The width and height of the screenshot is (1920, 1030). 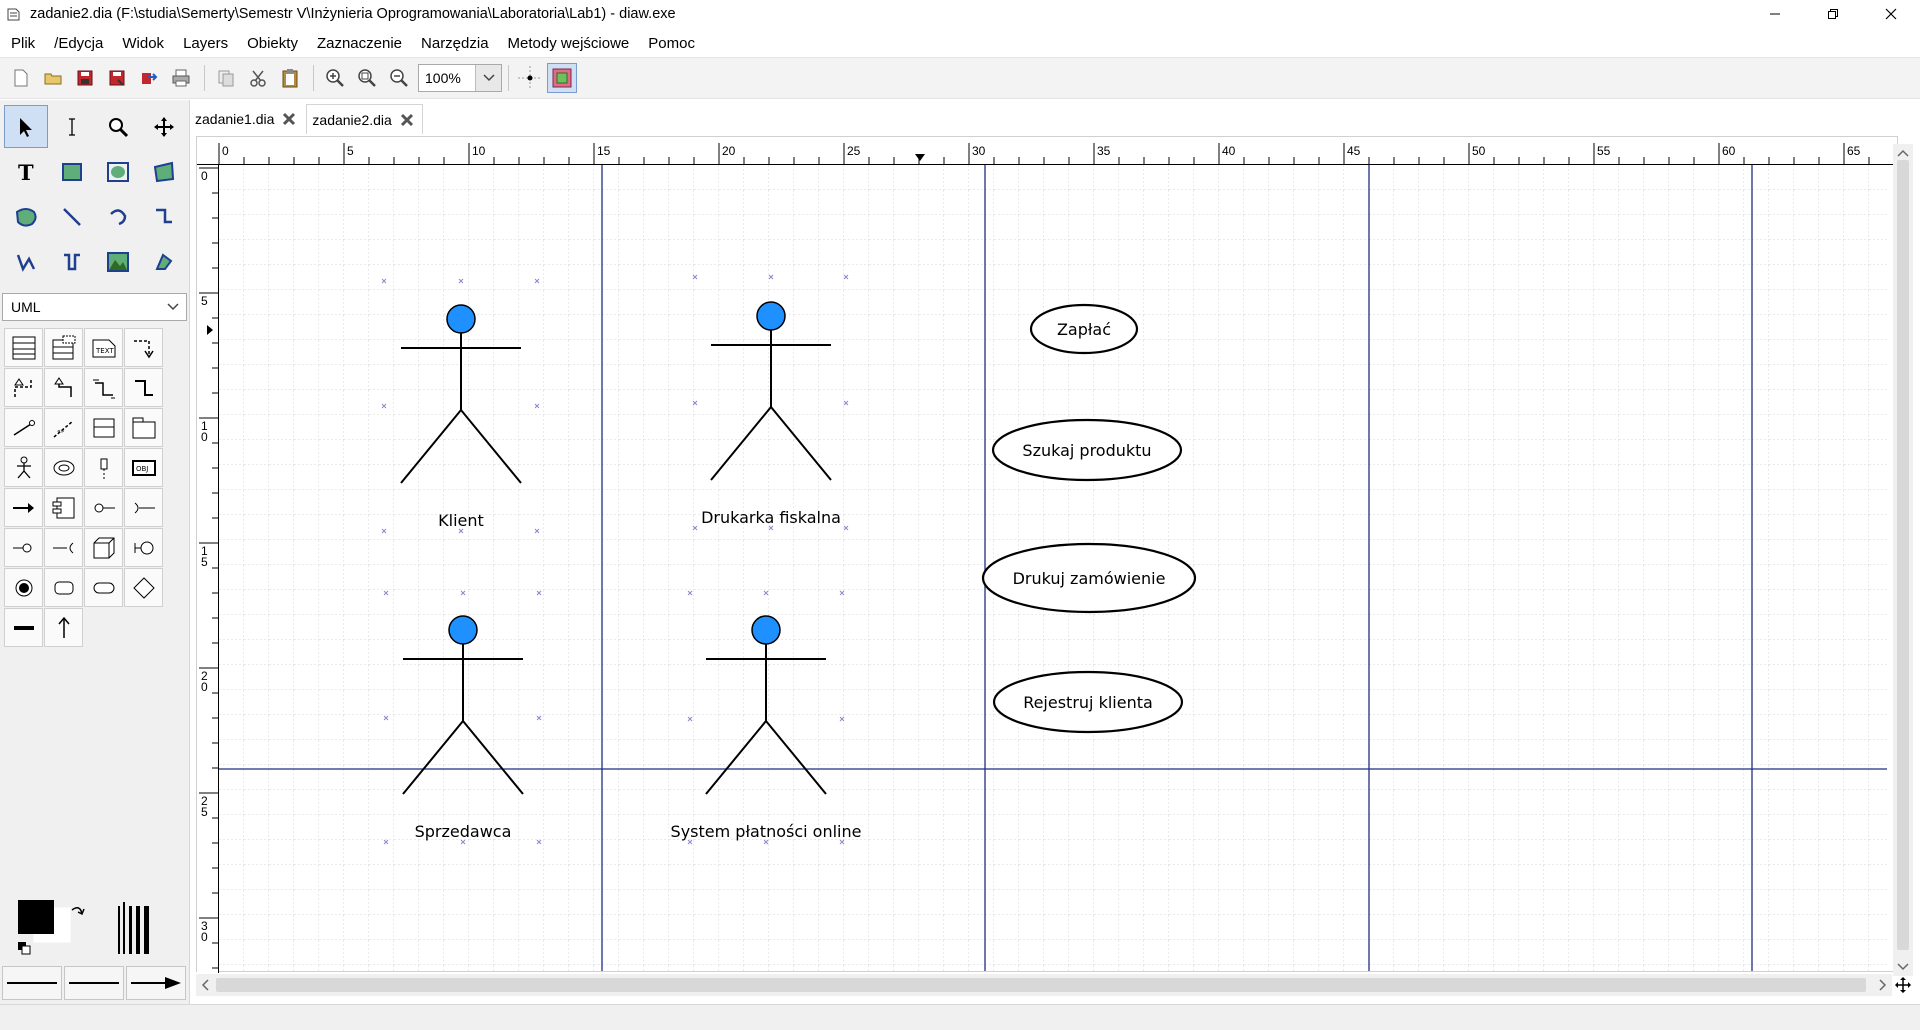 I want to click on scroll-tool, so click(x=164, y=126).